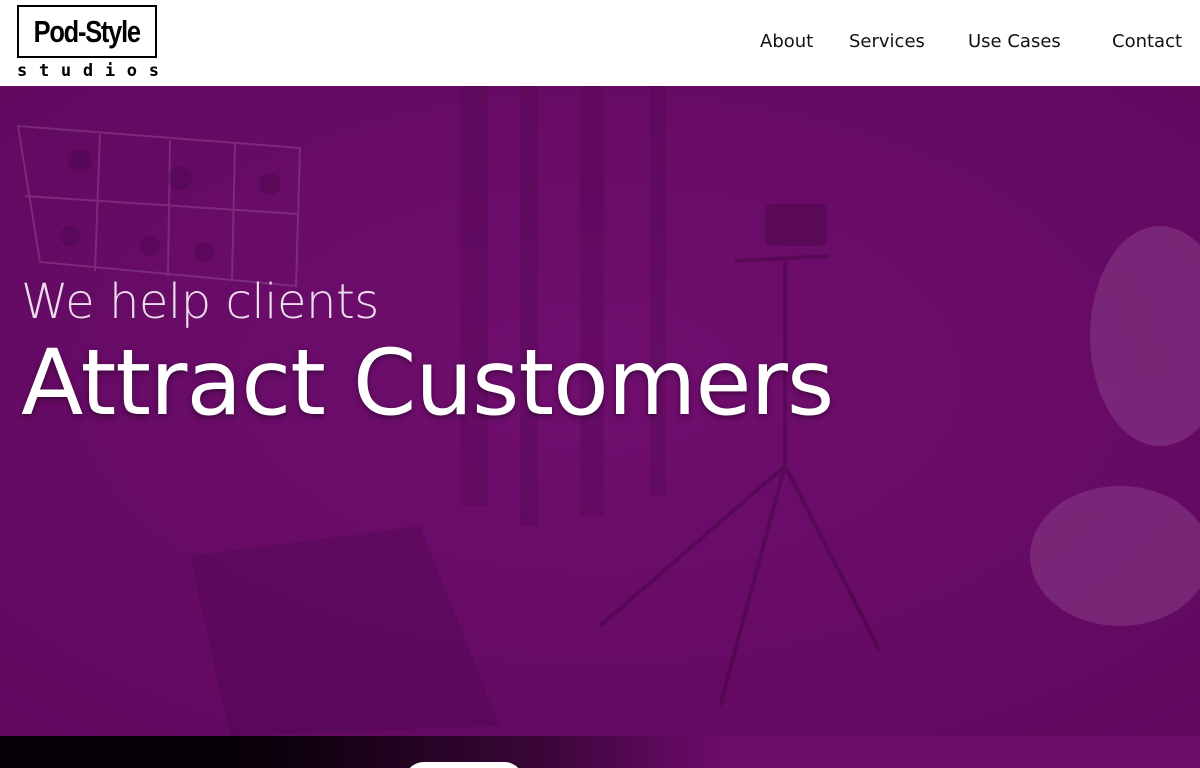  What do you see at coordinates (110, 71) in the screenshot?
I see `logo-tagline-letter: i` at bounding box center [110, 71].